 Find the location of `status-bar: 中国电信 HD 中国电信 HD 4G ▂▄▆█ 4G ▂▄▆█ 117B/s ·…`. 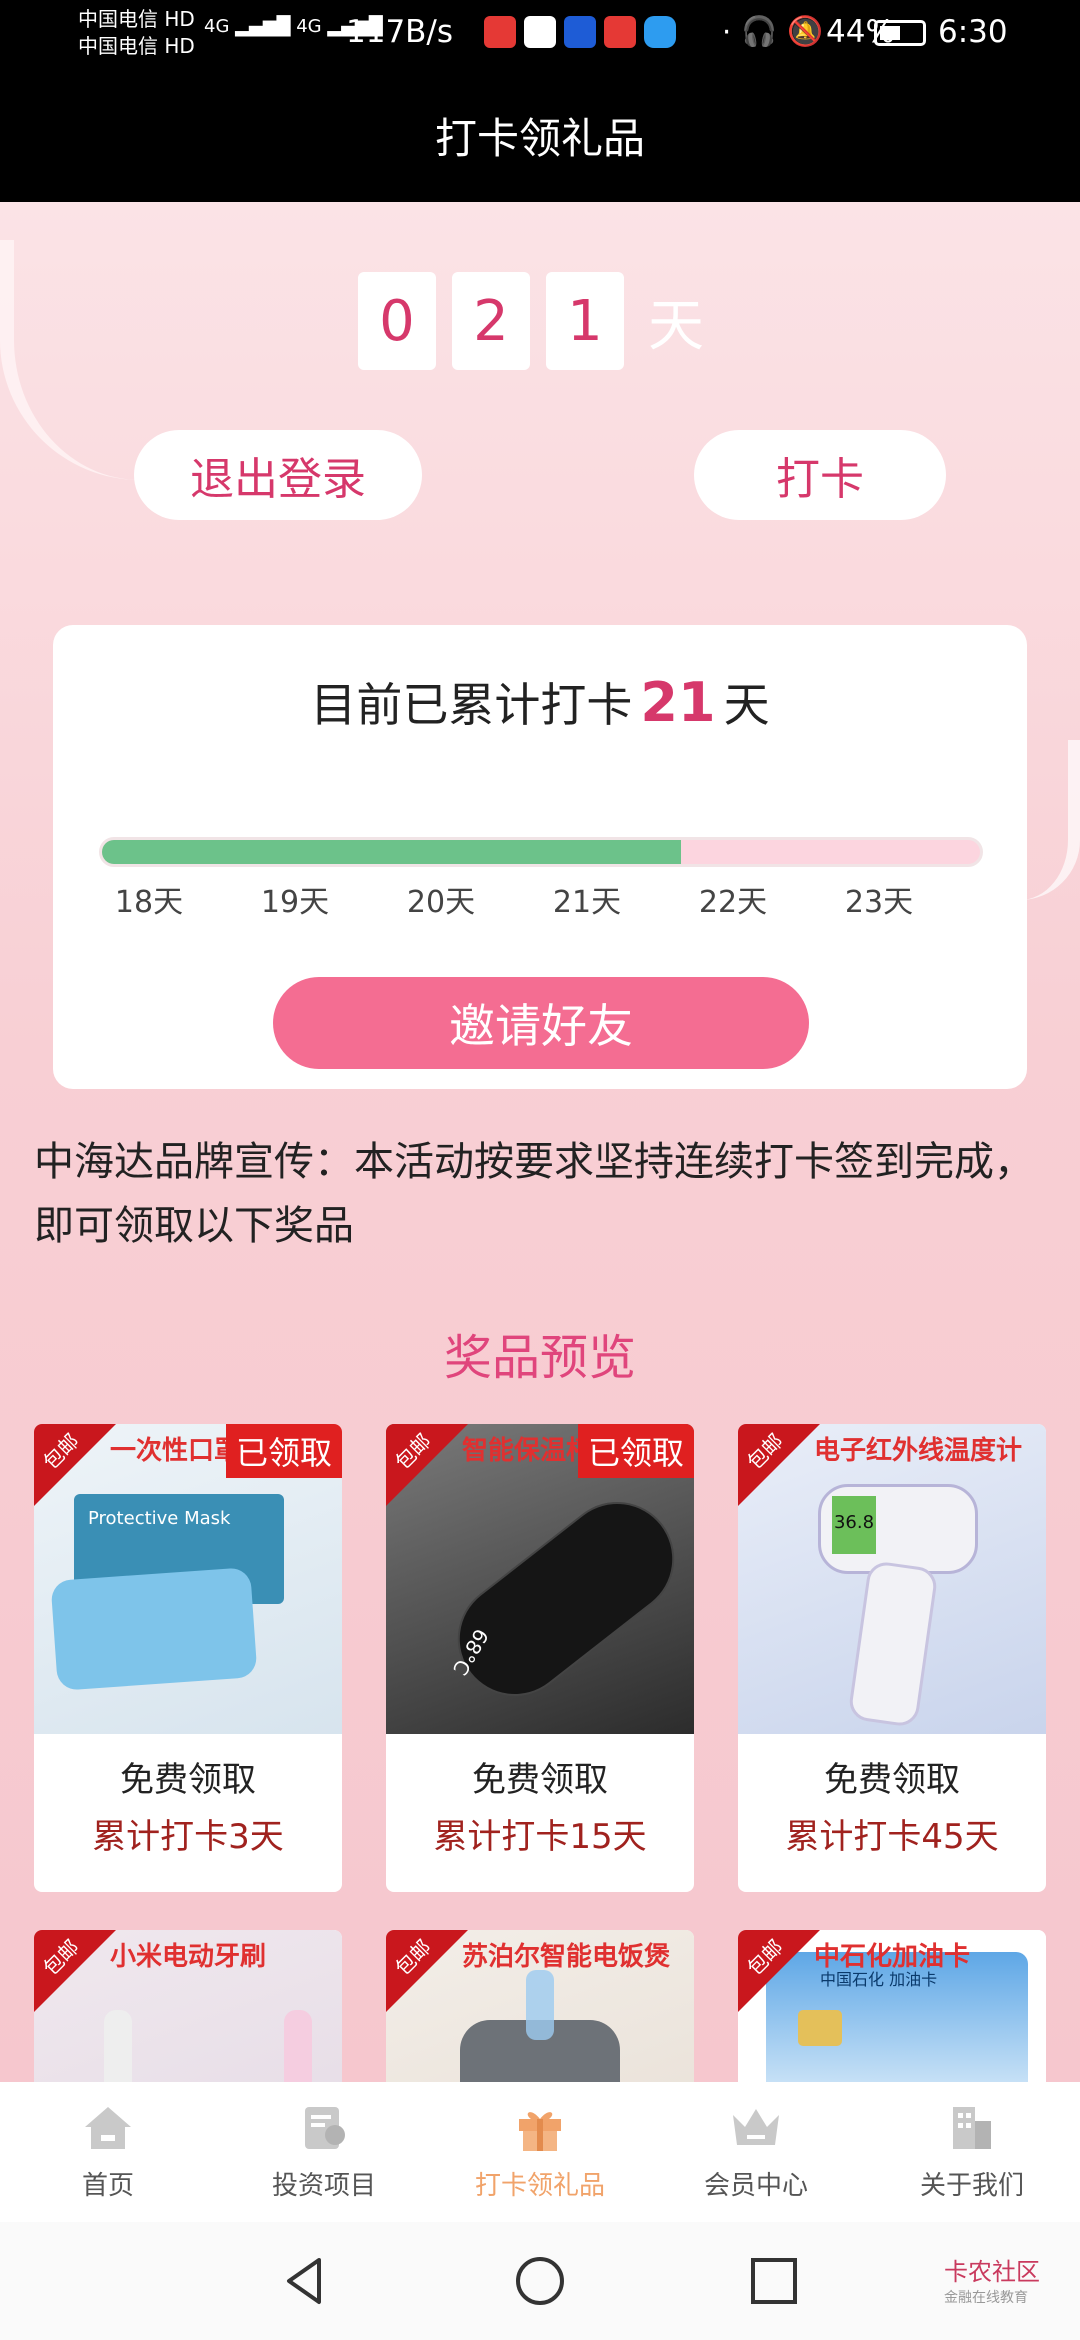

status-bar: 中国电信 HD 中国电信 HD 4G ▂▄▆█ 4G ▂▄▆█ 117B/s ·… is located at coordinates (540, 34).